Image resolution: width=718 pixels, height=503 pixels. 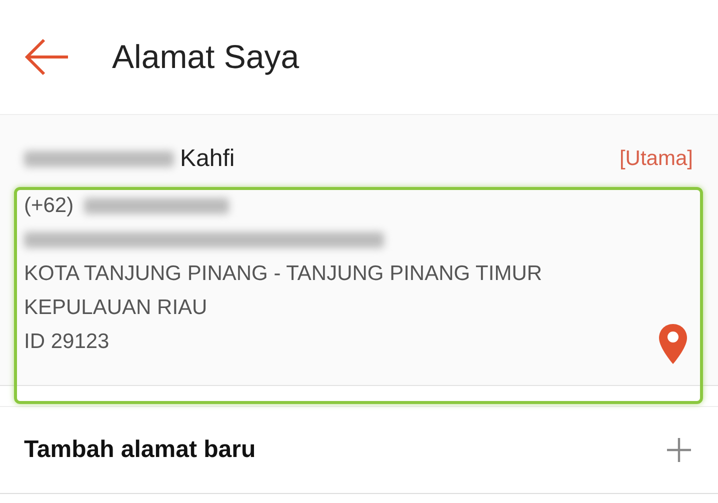 What do you see at coordinates (673, 344) in the screenshot?
I see `location-pin-icon` at bounding box center [673, 344].